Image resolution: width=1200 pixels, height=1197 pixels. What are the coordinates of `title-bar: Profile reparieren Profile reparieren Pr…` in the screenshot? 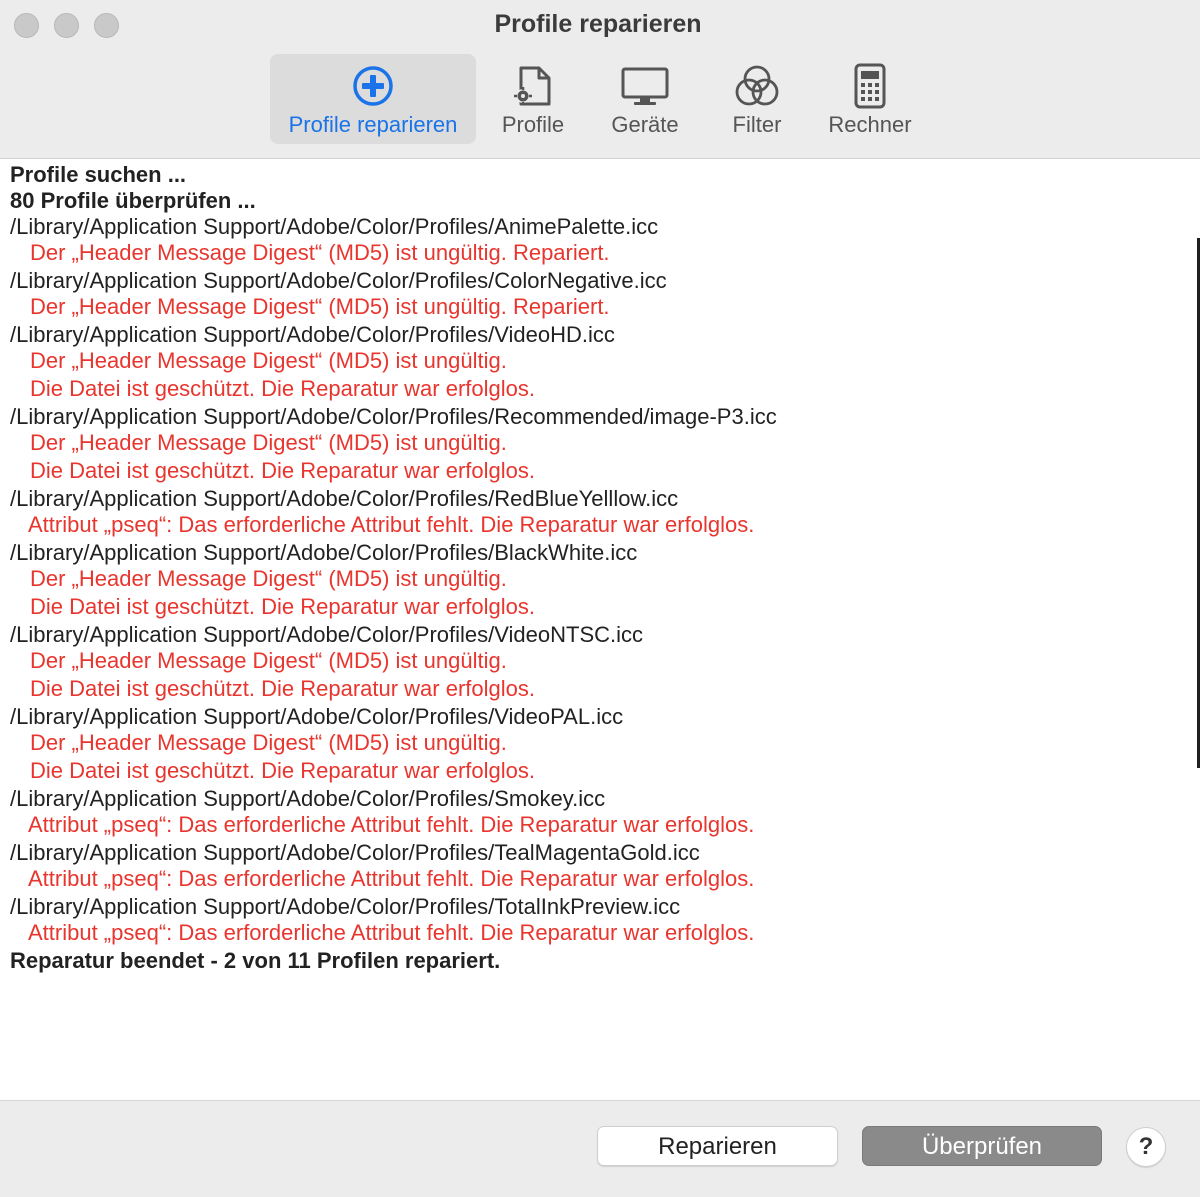 It's located at (600, 79).